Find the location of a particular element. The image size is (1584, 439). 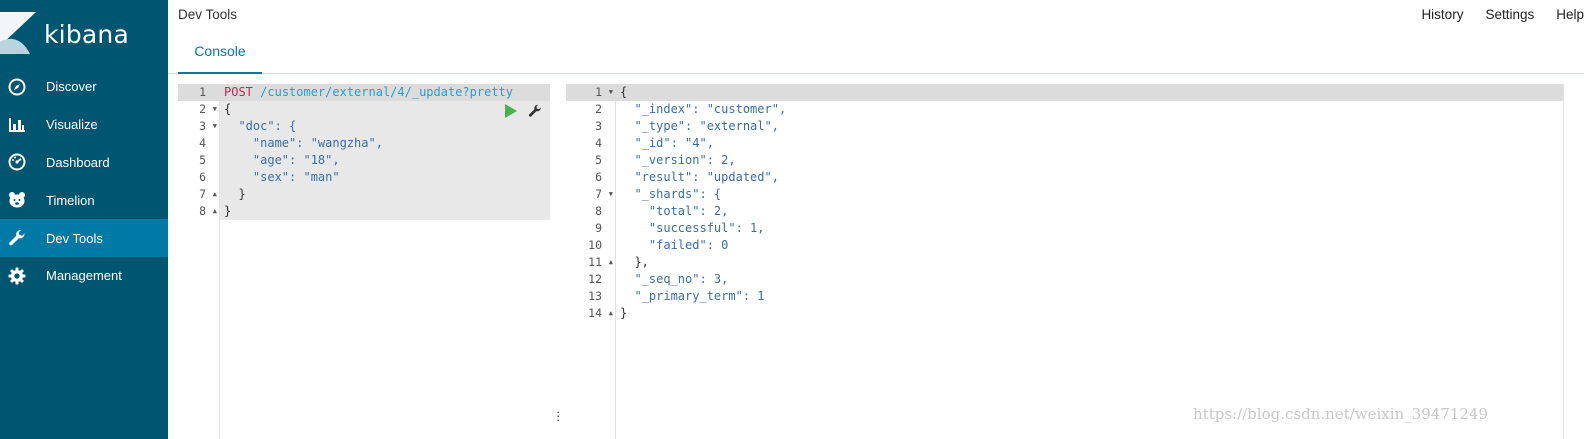

code-line: "_index": "customer", is located at coordinates (703, 109).